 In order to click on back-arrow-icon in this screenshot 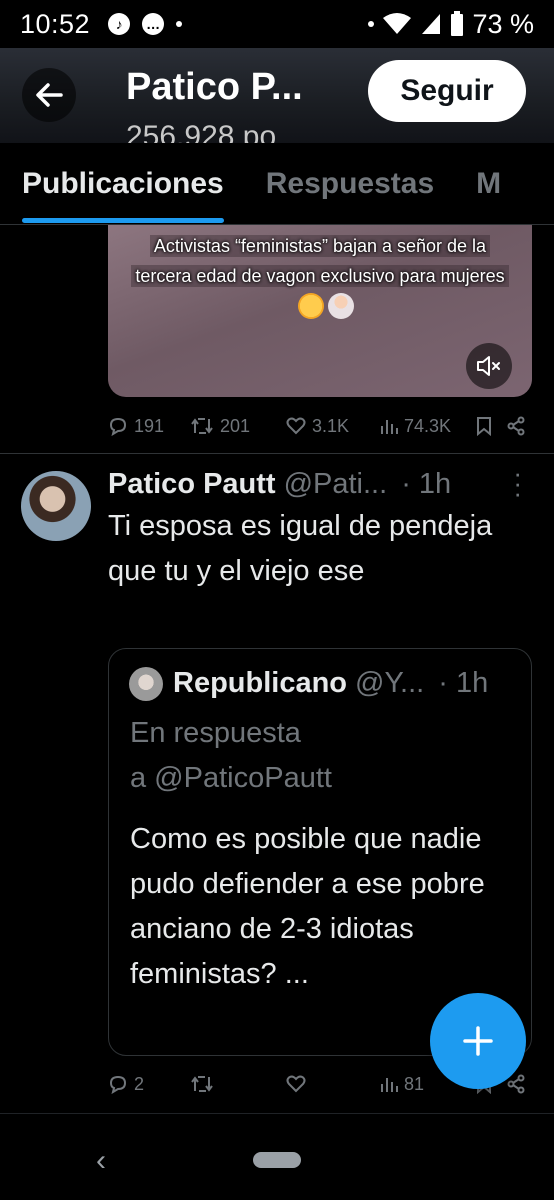, I will do `click(49, 95)`.